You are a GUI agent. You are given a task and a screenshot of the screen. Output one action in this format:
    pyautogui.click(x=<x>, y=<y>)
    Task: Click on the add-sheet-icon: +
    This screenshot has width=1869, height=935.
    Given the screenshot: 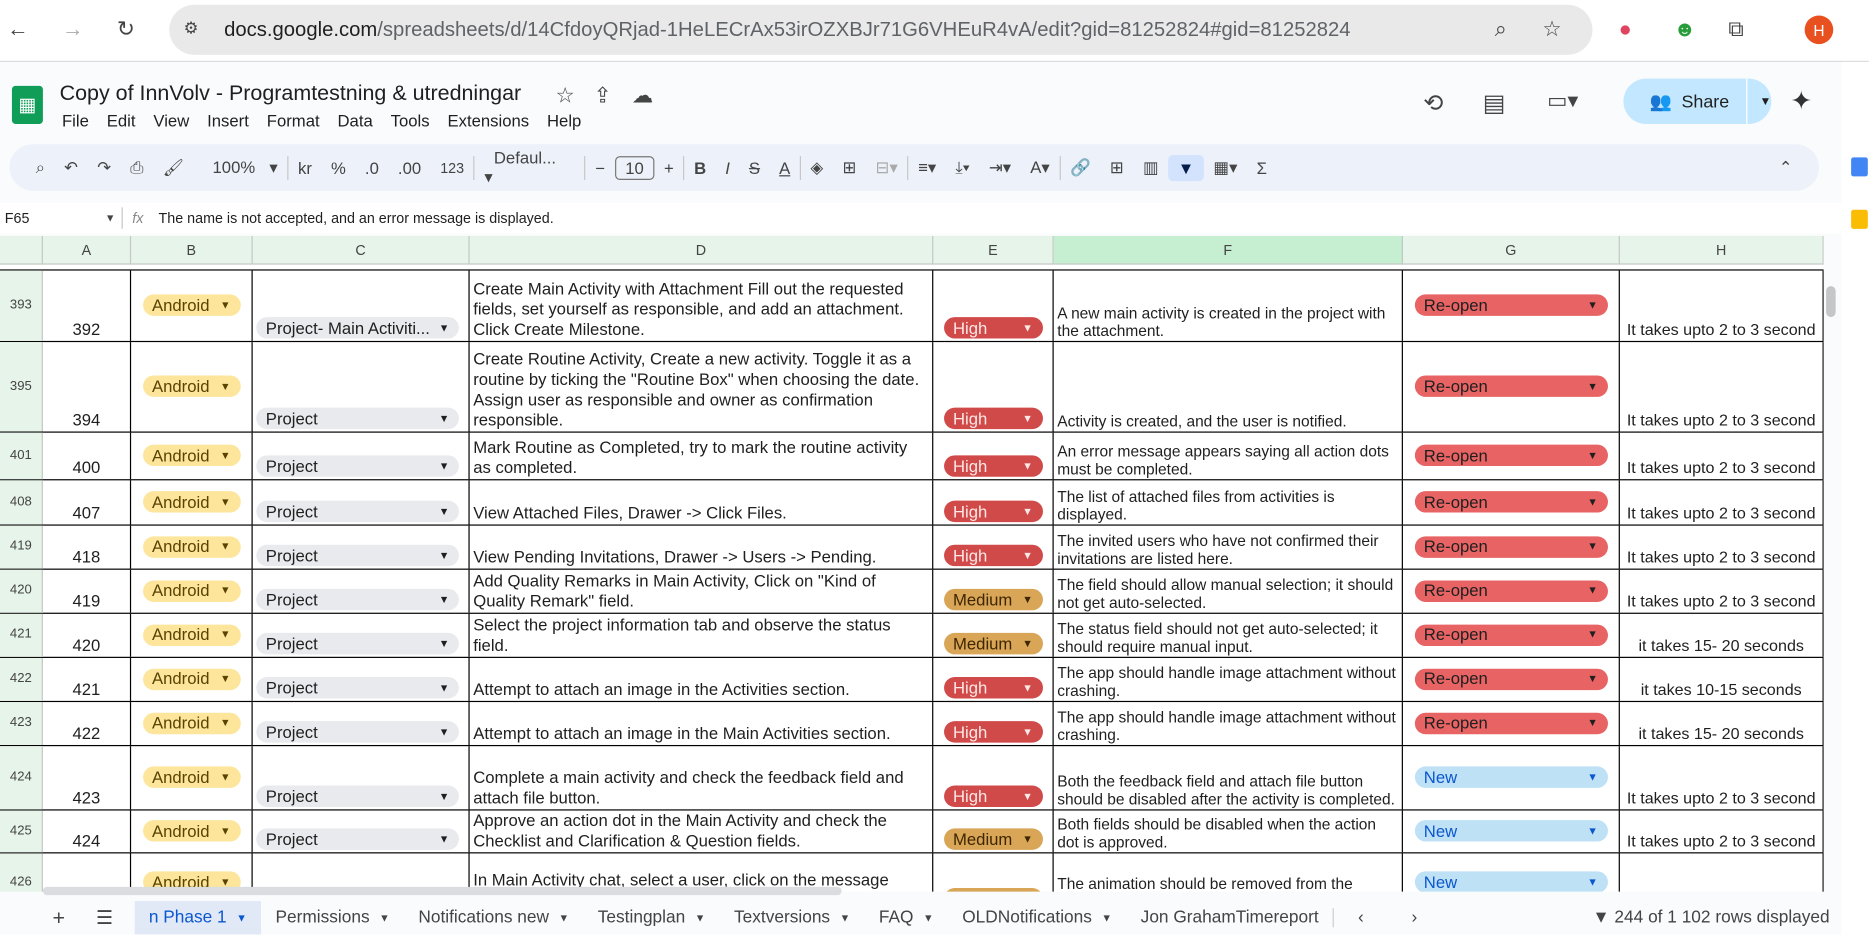 What is the action you would take?
    pyautogui.click(x=43, y=917)
    